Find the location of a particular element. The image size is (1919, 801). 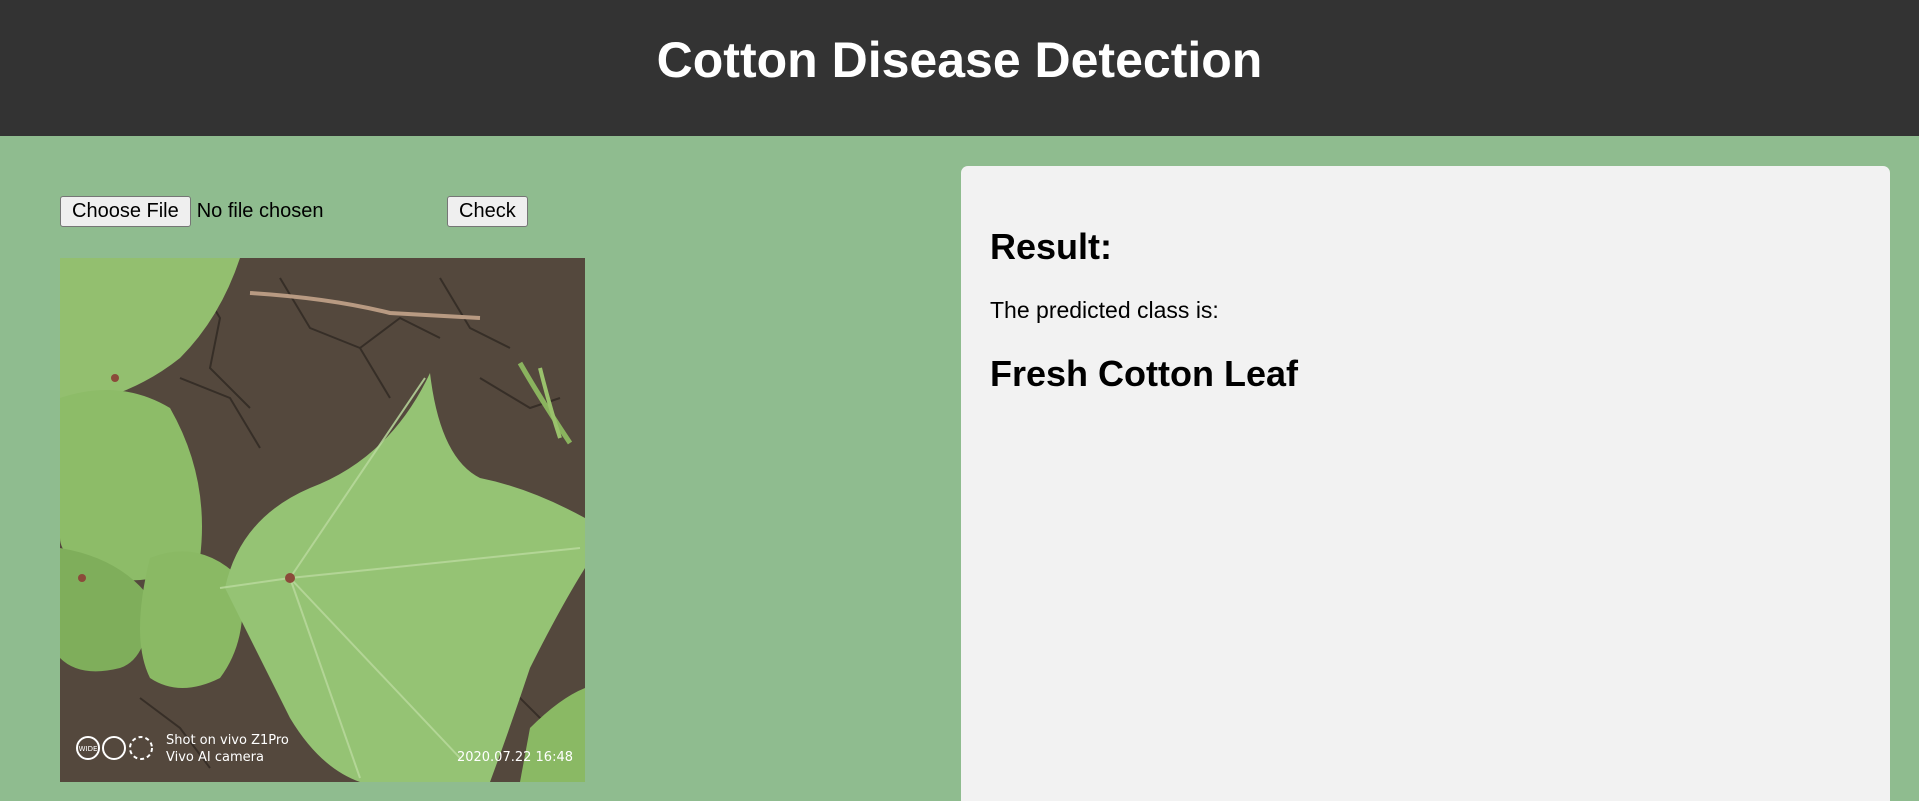

result-text: The predicted class is: is located at coordinates (1104, 310).